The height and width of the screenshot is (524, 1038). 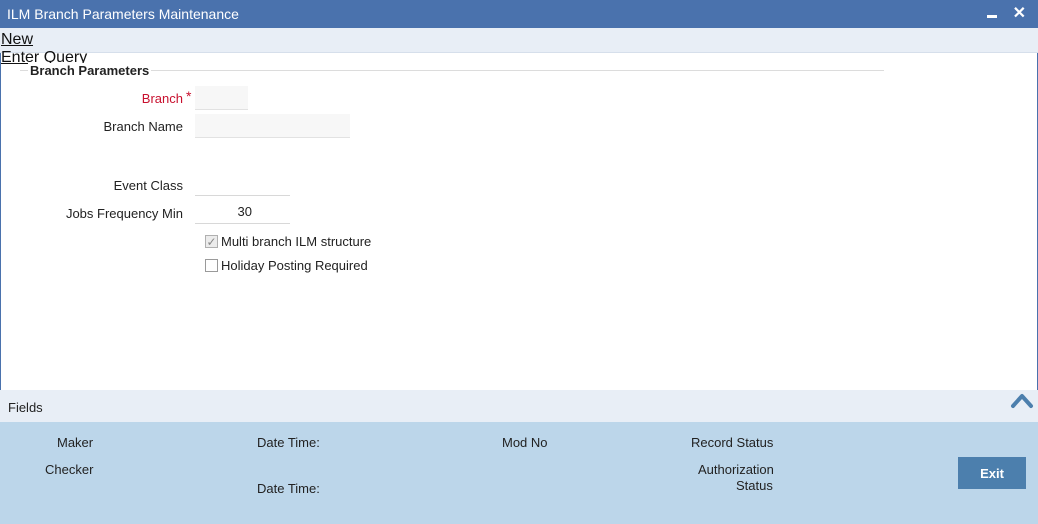 What do you see at coordinates (519, 40) in the screenshot?
I see `toolbar` at bounding box center [519, 40].